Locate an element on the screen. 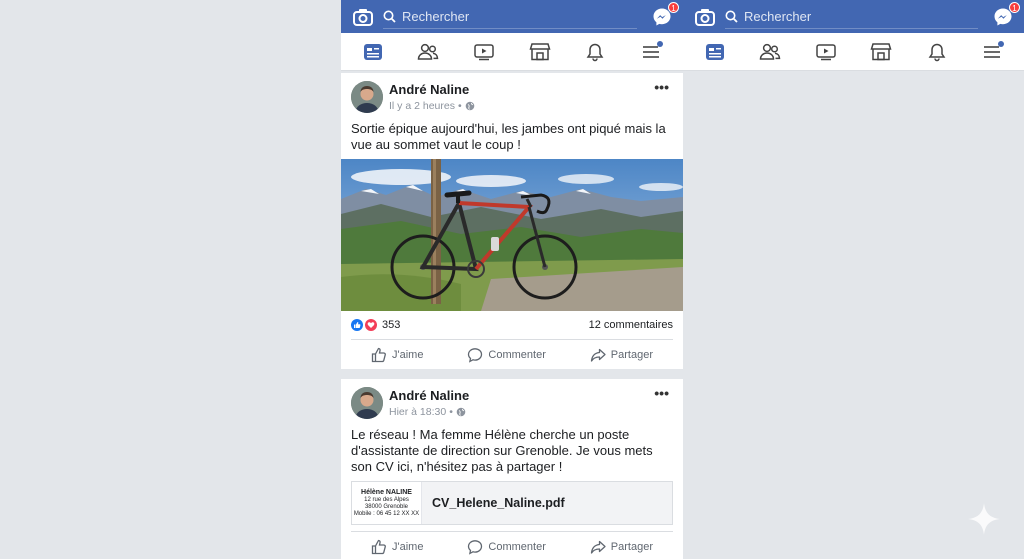 The height and width of the screenshot is (559, 1024). comments-count: 12 commentaires is located at coordinates (631, 325).